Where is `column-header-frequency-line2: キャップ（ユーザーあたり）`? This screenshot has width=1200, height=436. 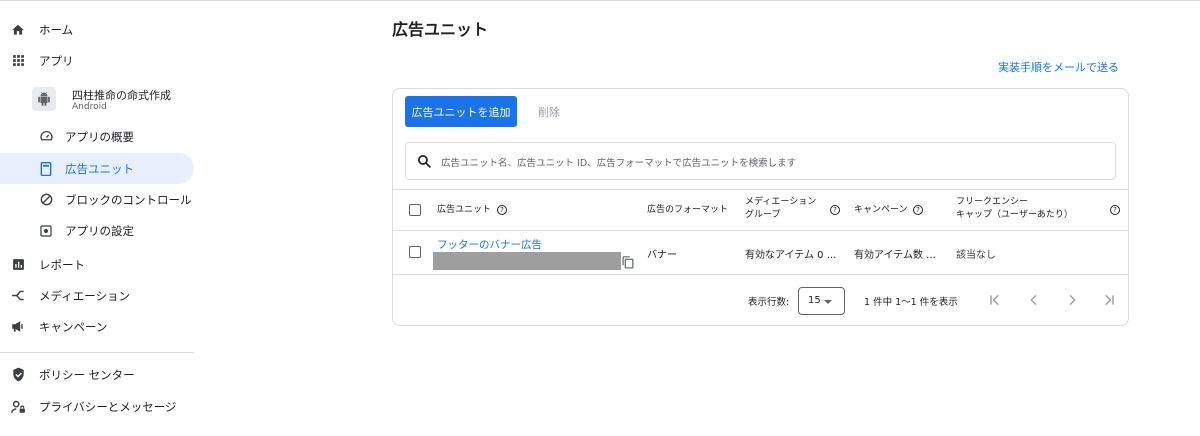 column-header-frequency-line2: キャップ（ユーザーあたり） is located at coordinates (1014, 215).